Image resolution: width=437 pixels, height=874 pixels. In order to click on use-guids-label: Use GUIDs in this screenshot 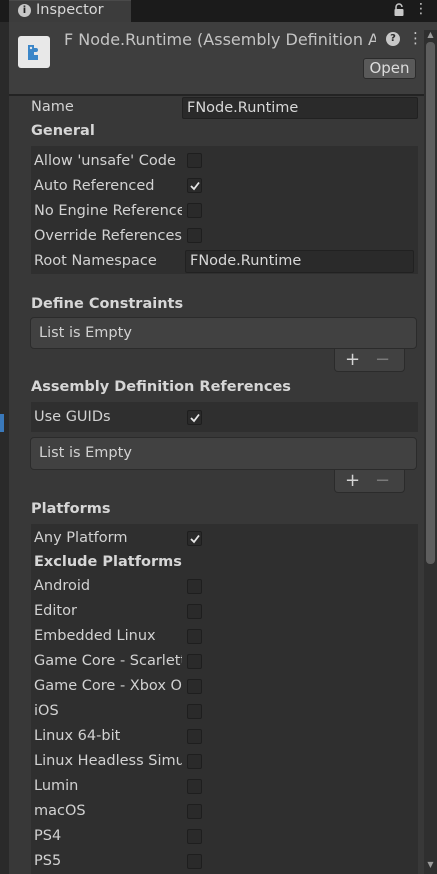, I will do `click(72, 417)`.